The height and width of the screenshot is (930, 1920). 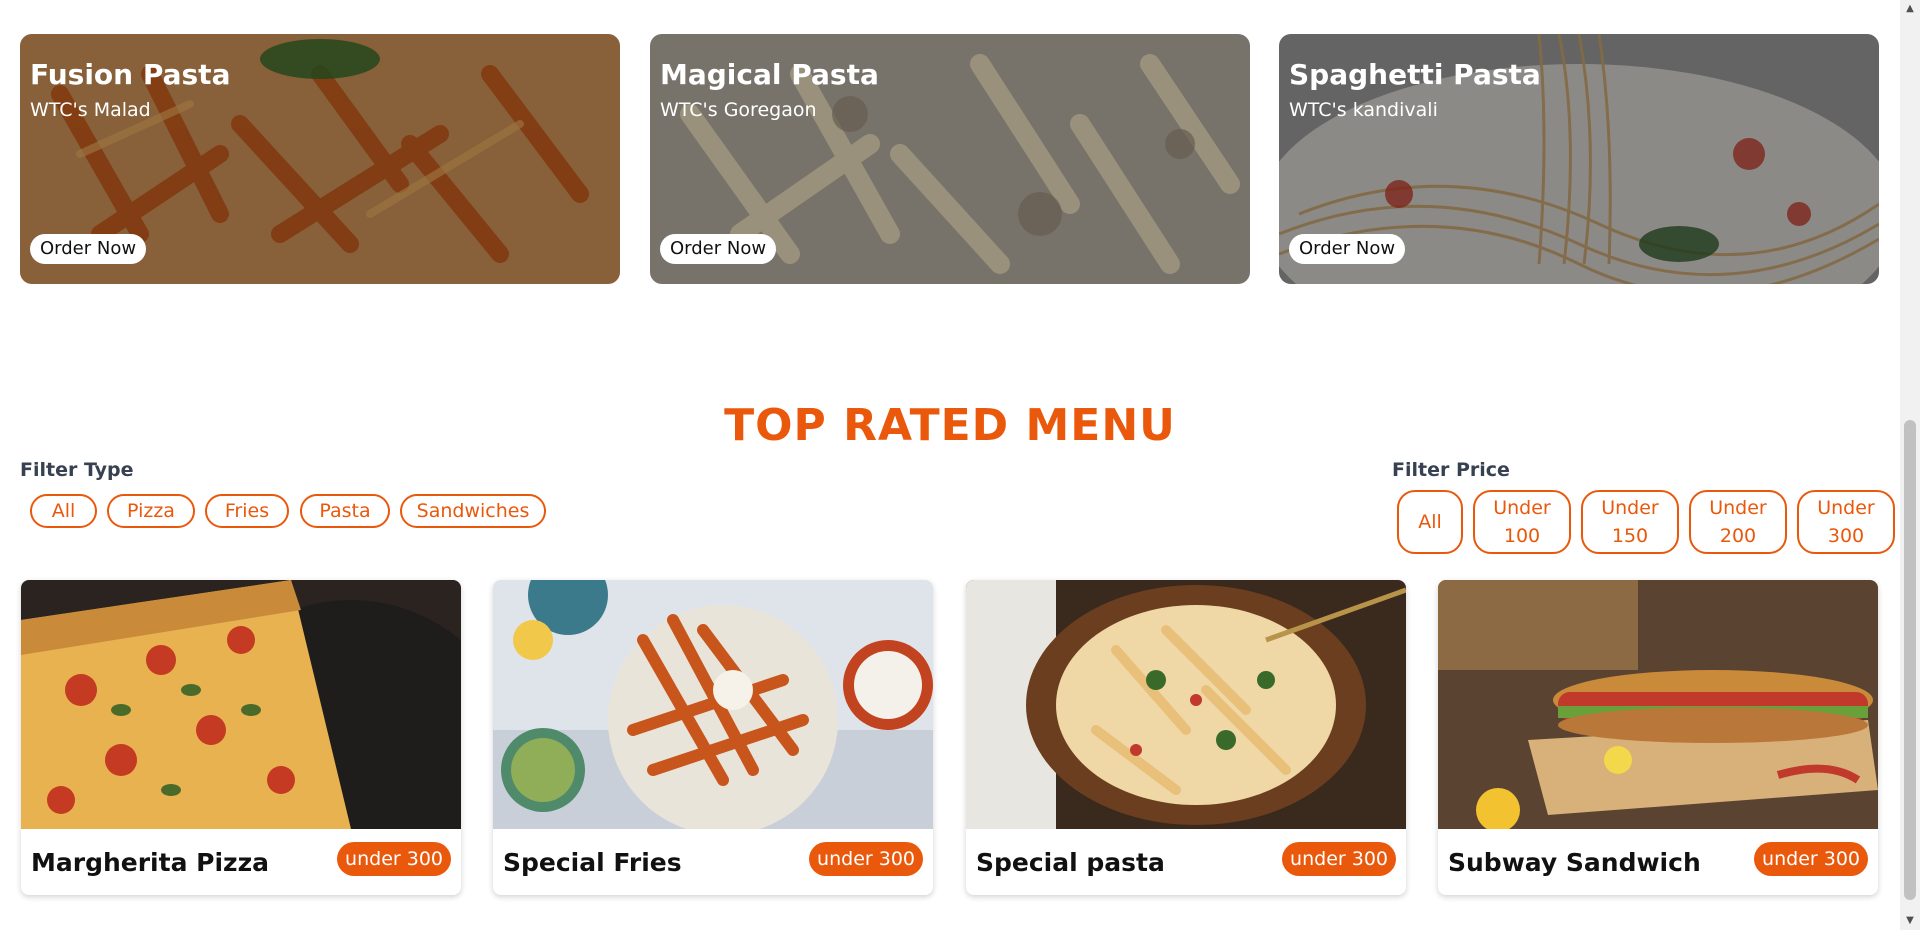 What do you see at coordinates (1070, 862) in the screenshot?
I see `menu-item-name: Special pasta` at bounding box center [1070, 862].